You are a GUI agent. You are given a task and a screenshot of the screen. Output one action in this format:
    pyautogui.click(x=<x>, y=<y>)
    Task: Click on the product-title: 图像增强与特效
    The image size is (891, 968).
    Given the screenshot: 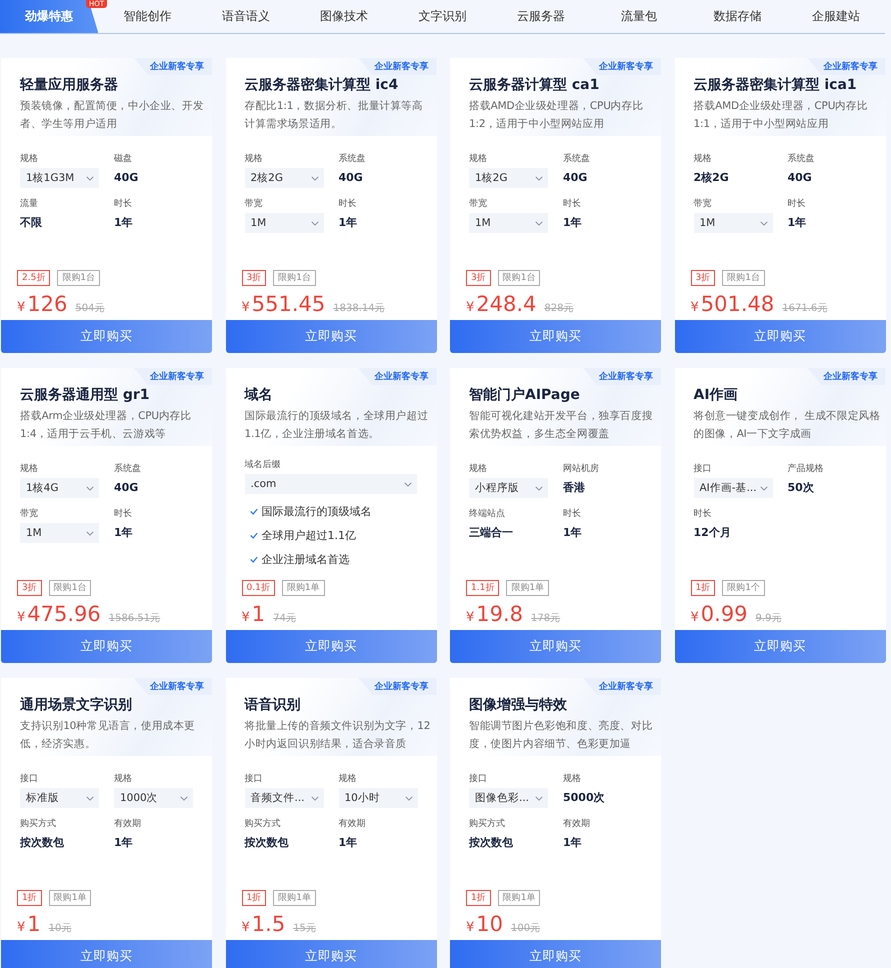 What is the action you would take?
    pyautogui.click(x=518, y=705)
    